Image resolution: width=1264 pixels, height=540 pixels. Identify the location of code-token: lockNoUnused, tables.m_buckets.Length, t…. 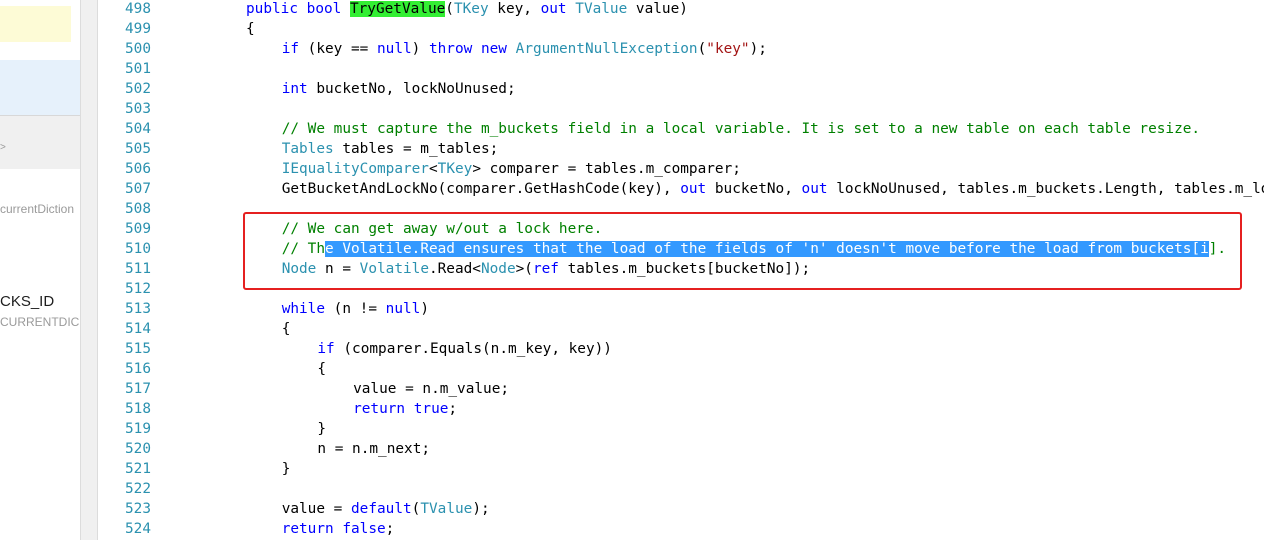
(1050, 189).